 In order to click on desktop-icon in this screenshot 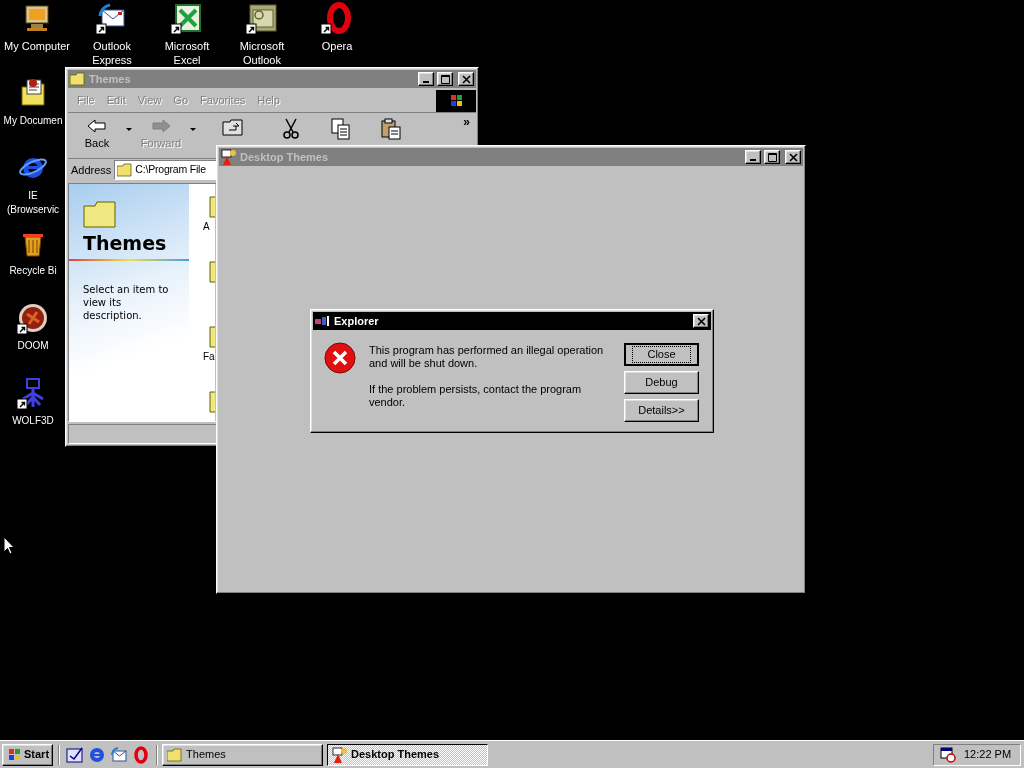, I will do `click(75, 754)`.